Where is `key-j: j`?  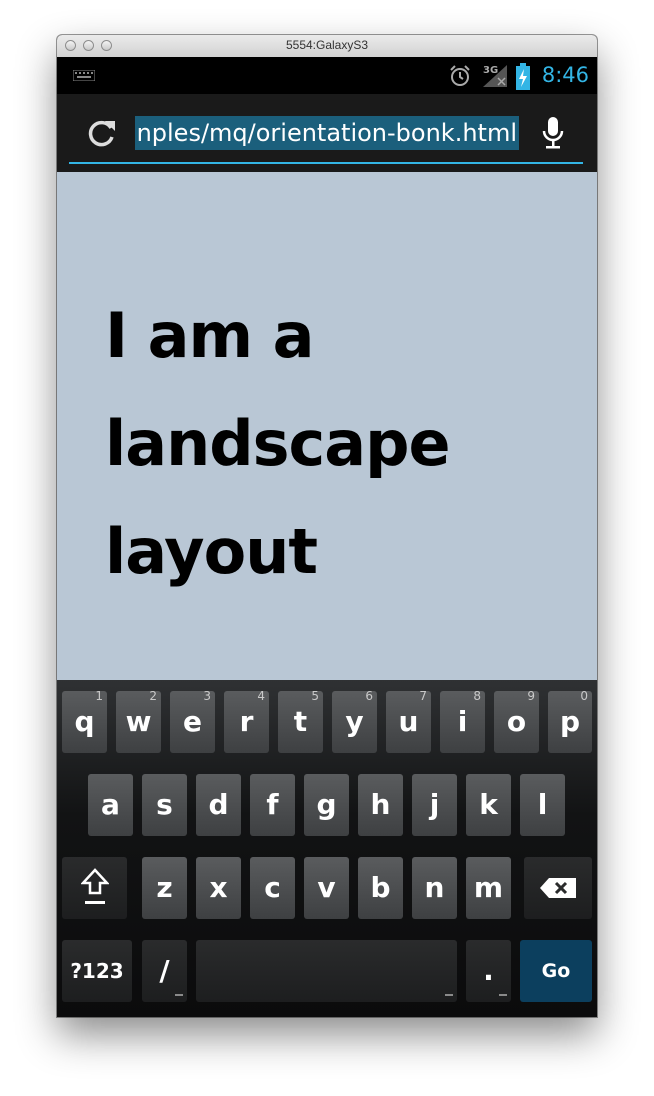
key-j: j is located at coordinates (434, 805).